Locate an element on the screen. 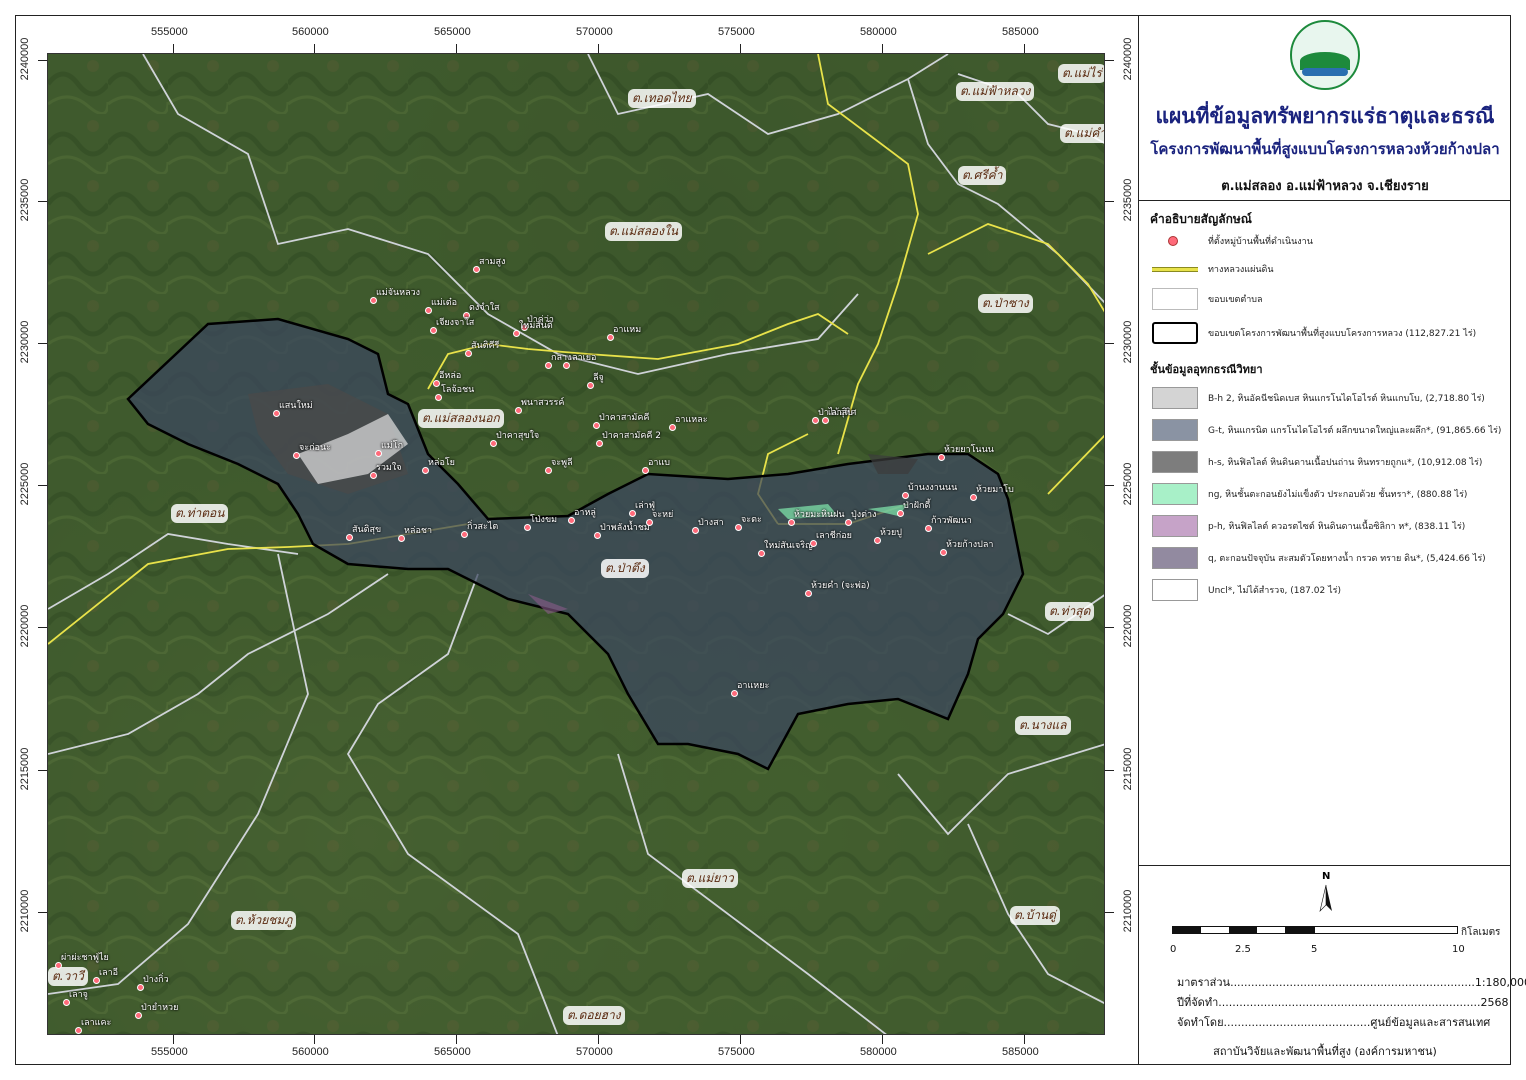  x-tick-label-top: 570000 is located at coordinates (594, 32).